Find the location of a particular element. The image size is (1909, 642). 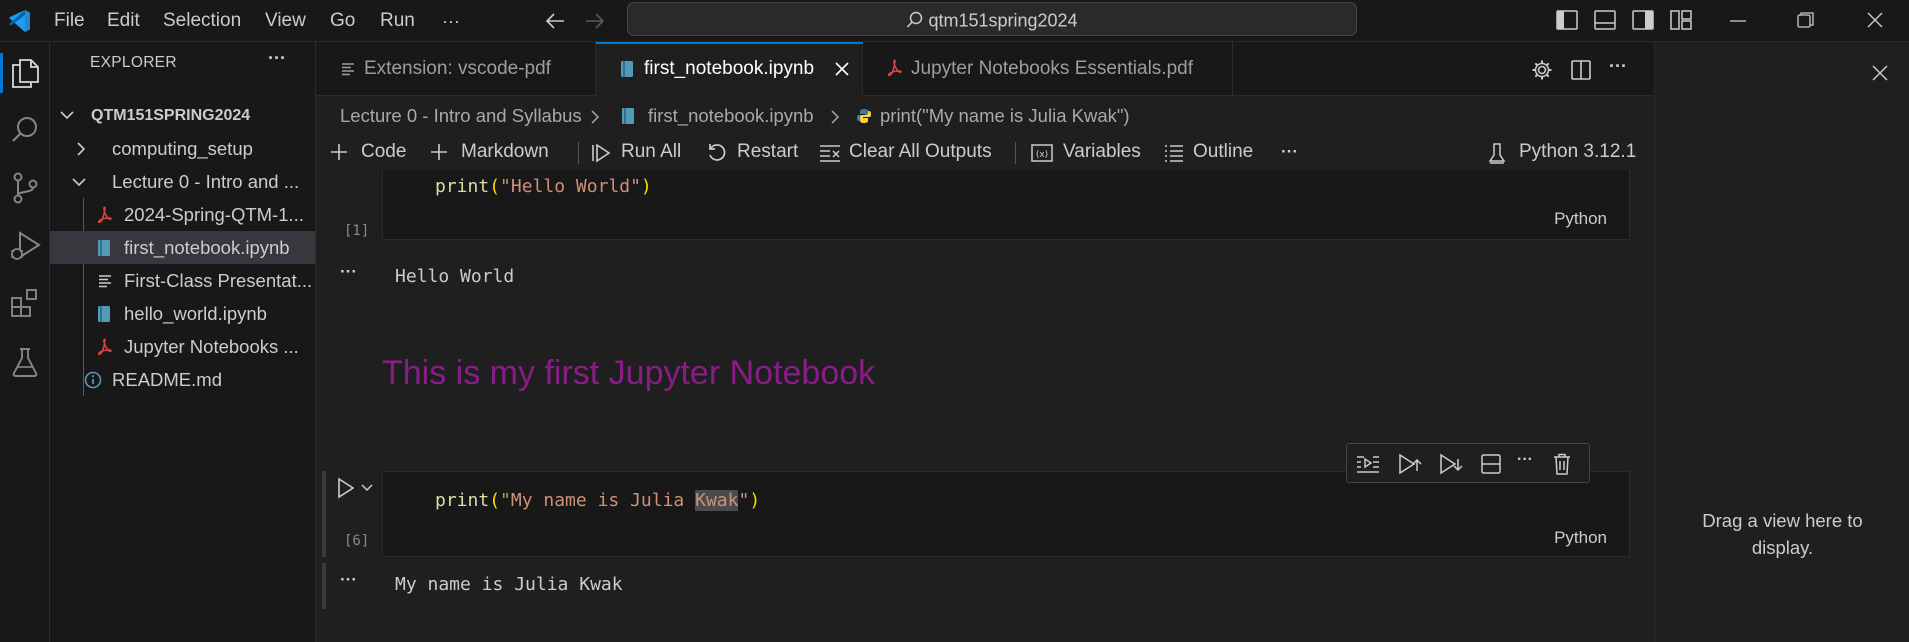

tree-item-first-notebook: first_notebook.ipynb is located at coordinates (182, 247).